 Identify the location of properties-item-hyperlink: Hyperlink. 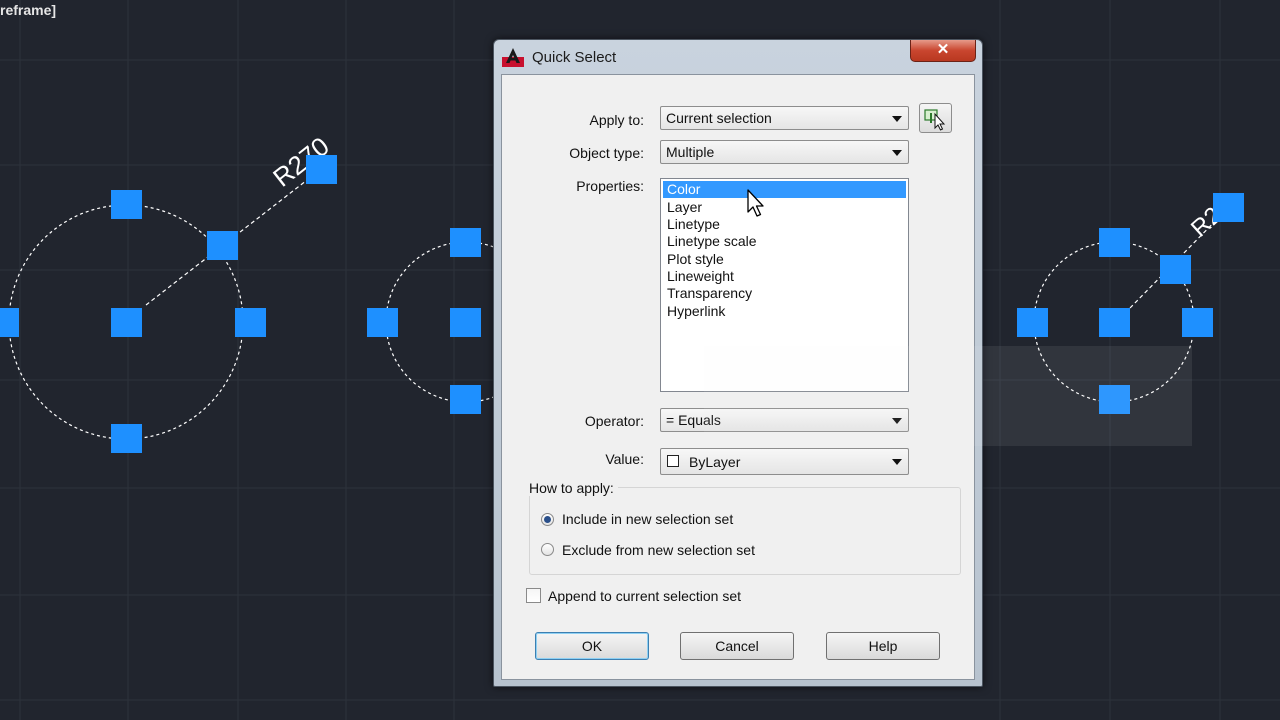
(784, 311).